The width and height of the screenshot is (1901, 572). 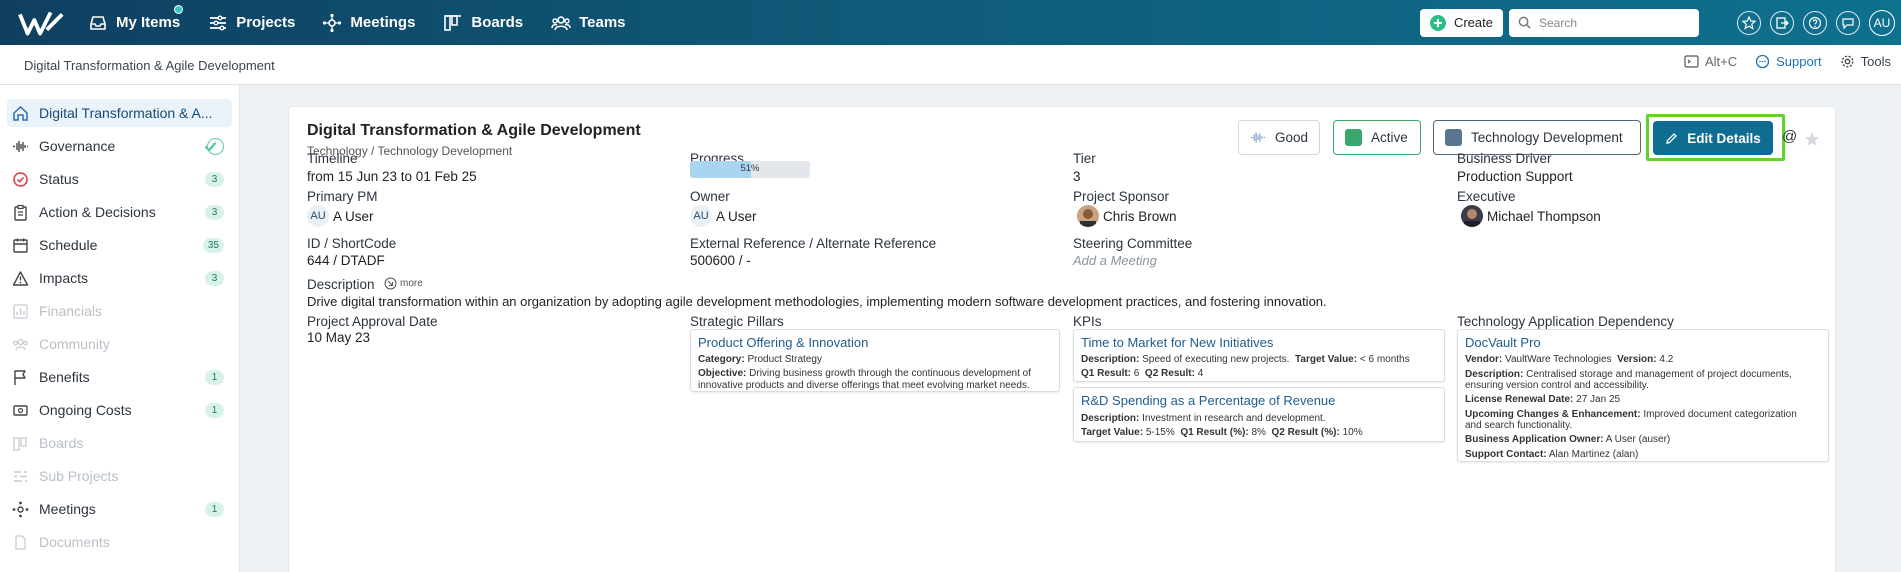 I want to click on status-color-swatch, so click(x=1353, y=137).